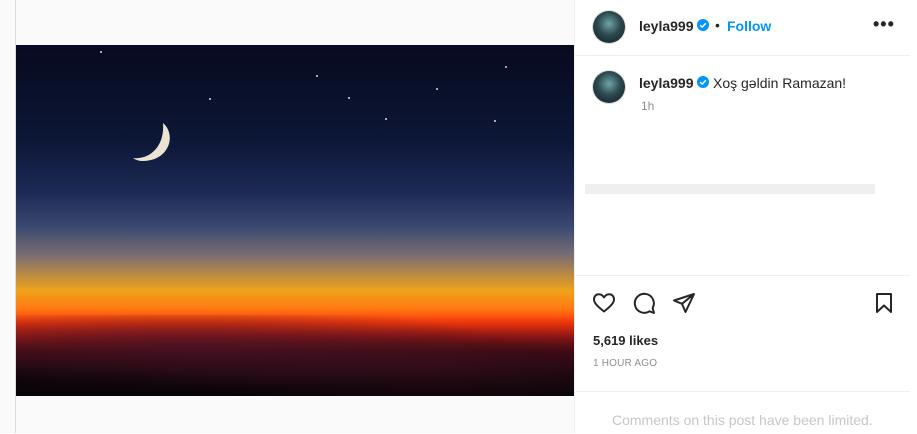 The image size is (917, 434). I want to click on caption-time: 1h, so click(647, 106).